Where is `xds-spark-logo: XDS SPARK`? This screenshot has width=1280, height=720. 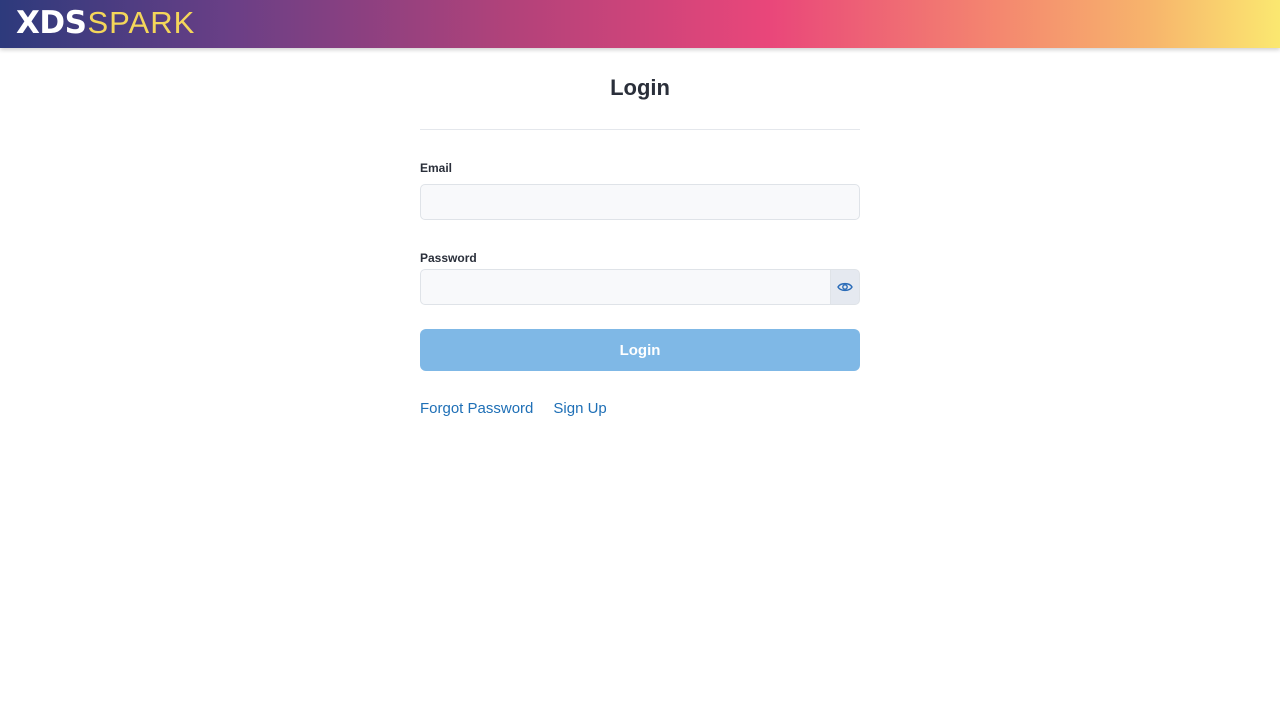
xds-spark-logo: XDS SPARK is located at coordinates (106, 23).